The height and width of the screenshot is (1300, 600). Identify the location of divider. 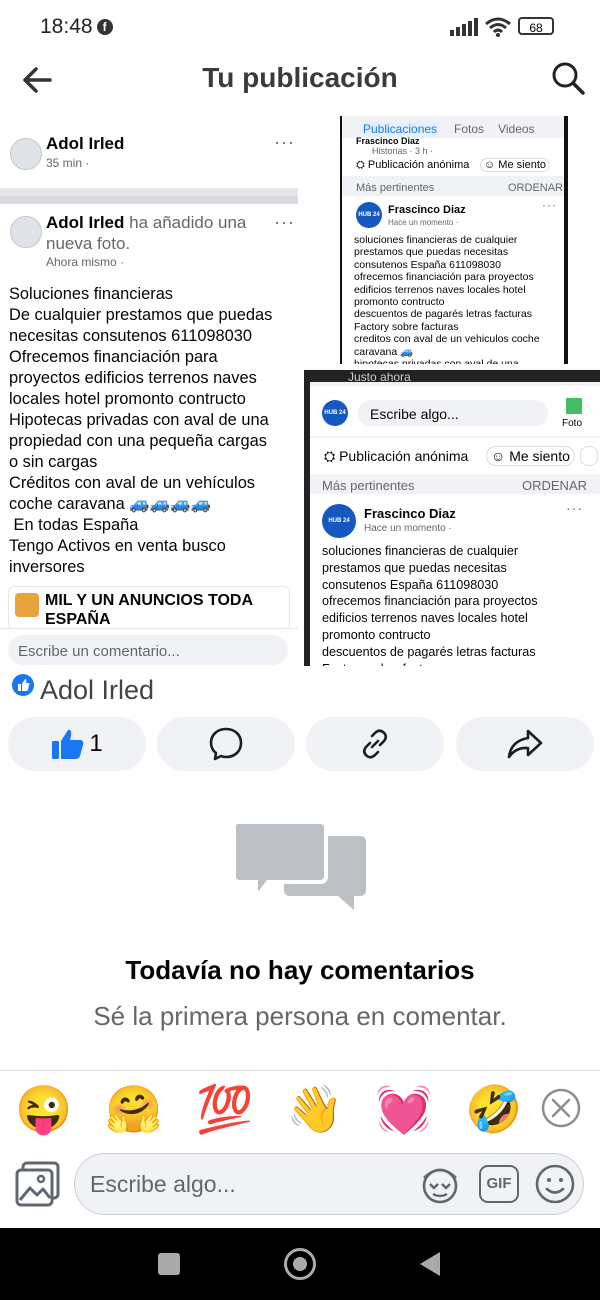
(149, 192).